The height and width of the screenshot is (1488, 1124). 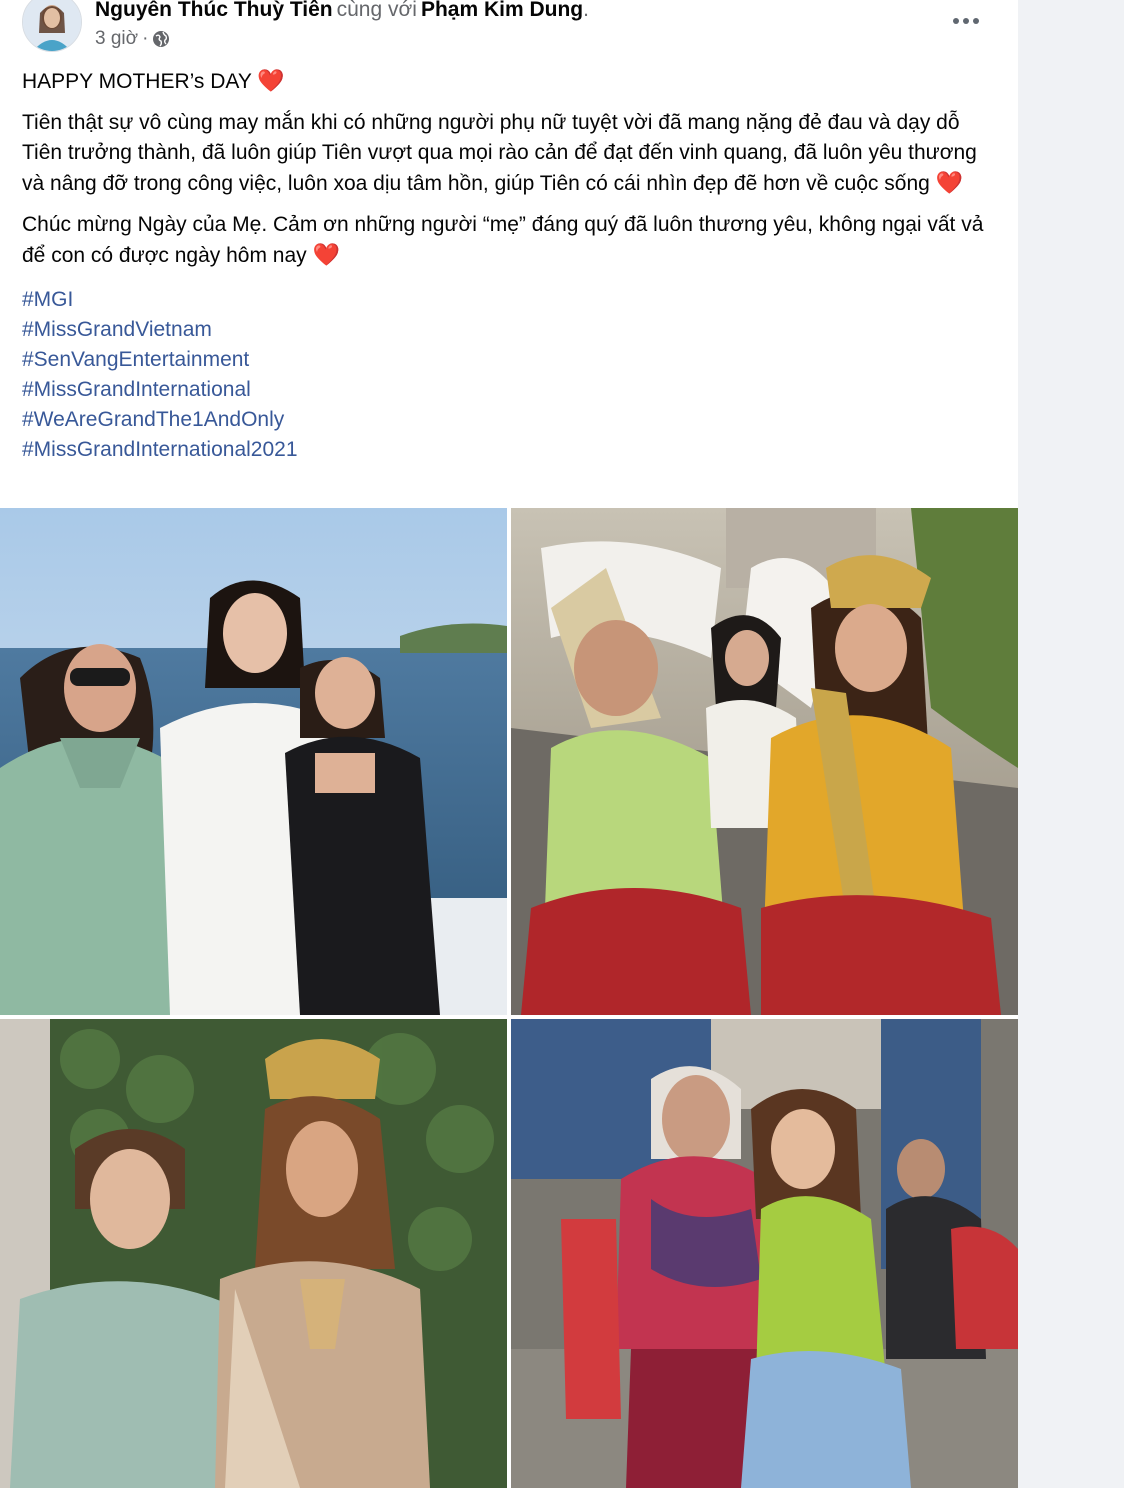 I want to click on page-background, so click(x=1071, y=744).